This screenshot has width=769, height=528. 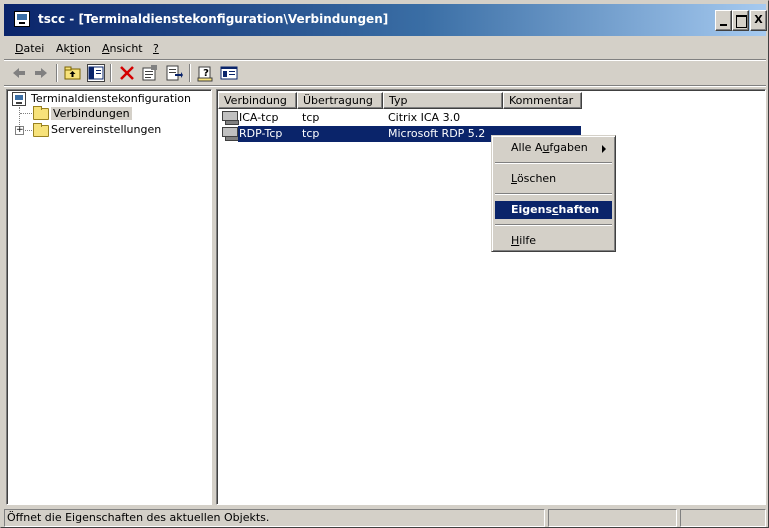 I want to click on back-arrow-icon, so click(x=19, y=73).